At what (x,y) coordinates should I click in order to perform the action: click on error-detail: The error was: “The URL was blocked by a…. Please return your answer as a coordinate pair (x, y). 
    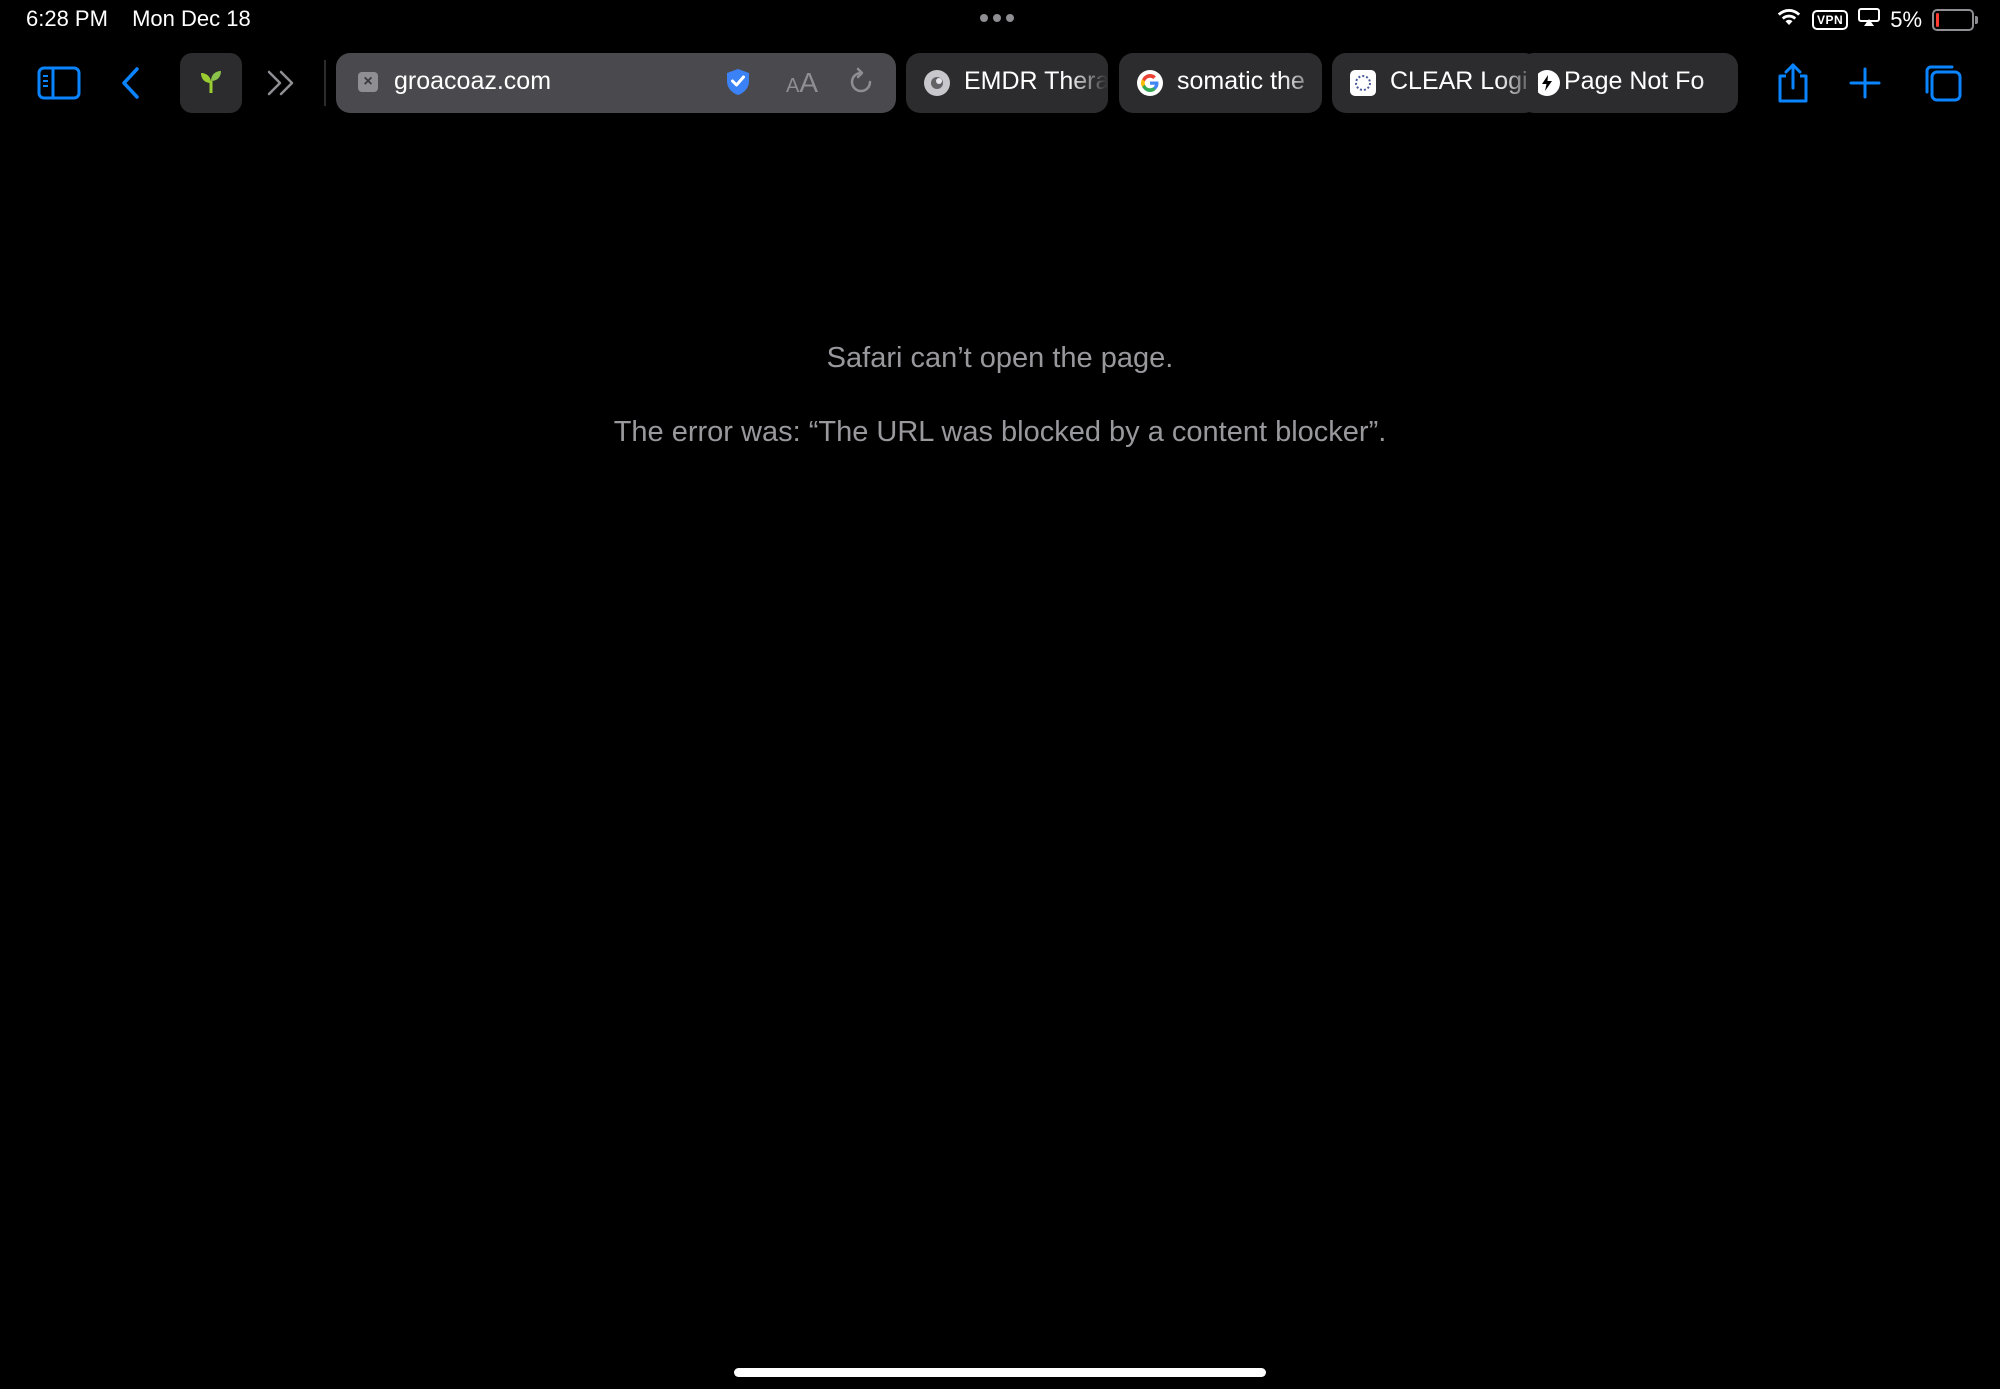
    Looking at the image, I should click on (1000, 432).